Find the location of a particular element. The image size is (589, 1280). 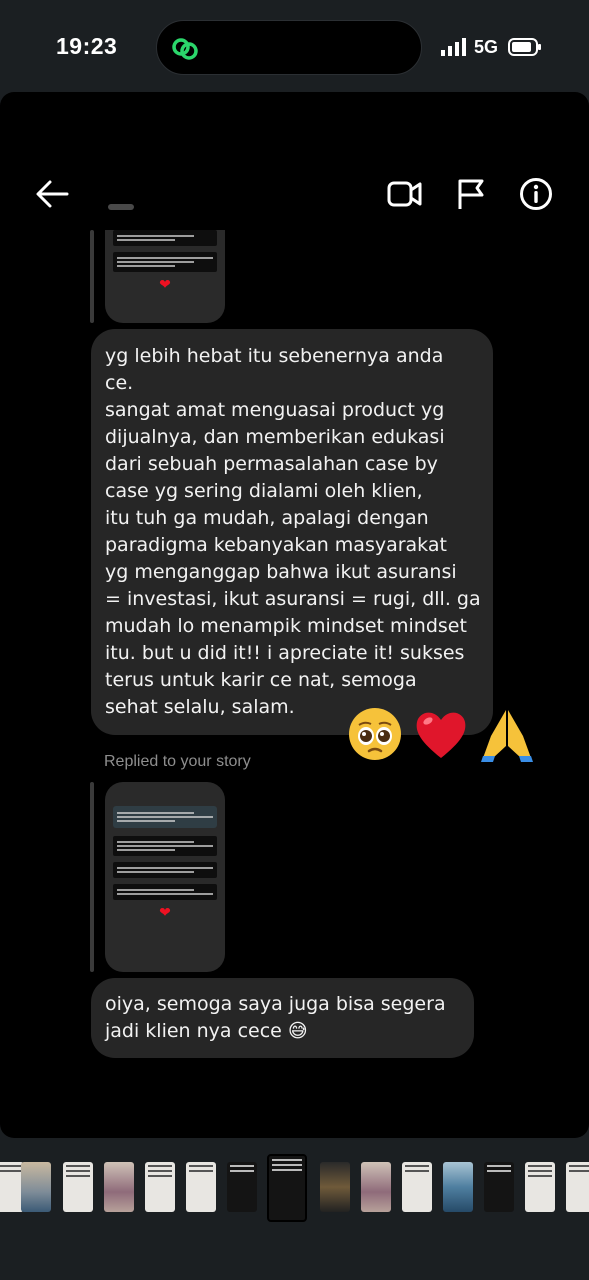

dynamic-island is located at coordinates (289, 47).